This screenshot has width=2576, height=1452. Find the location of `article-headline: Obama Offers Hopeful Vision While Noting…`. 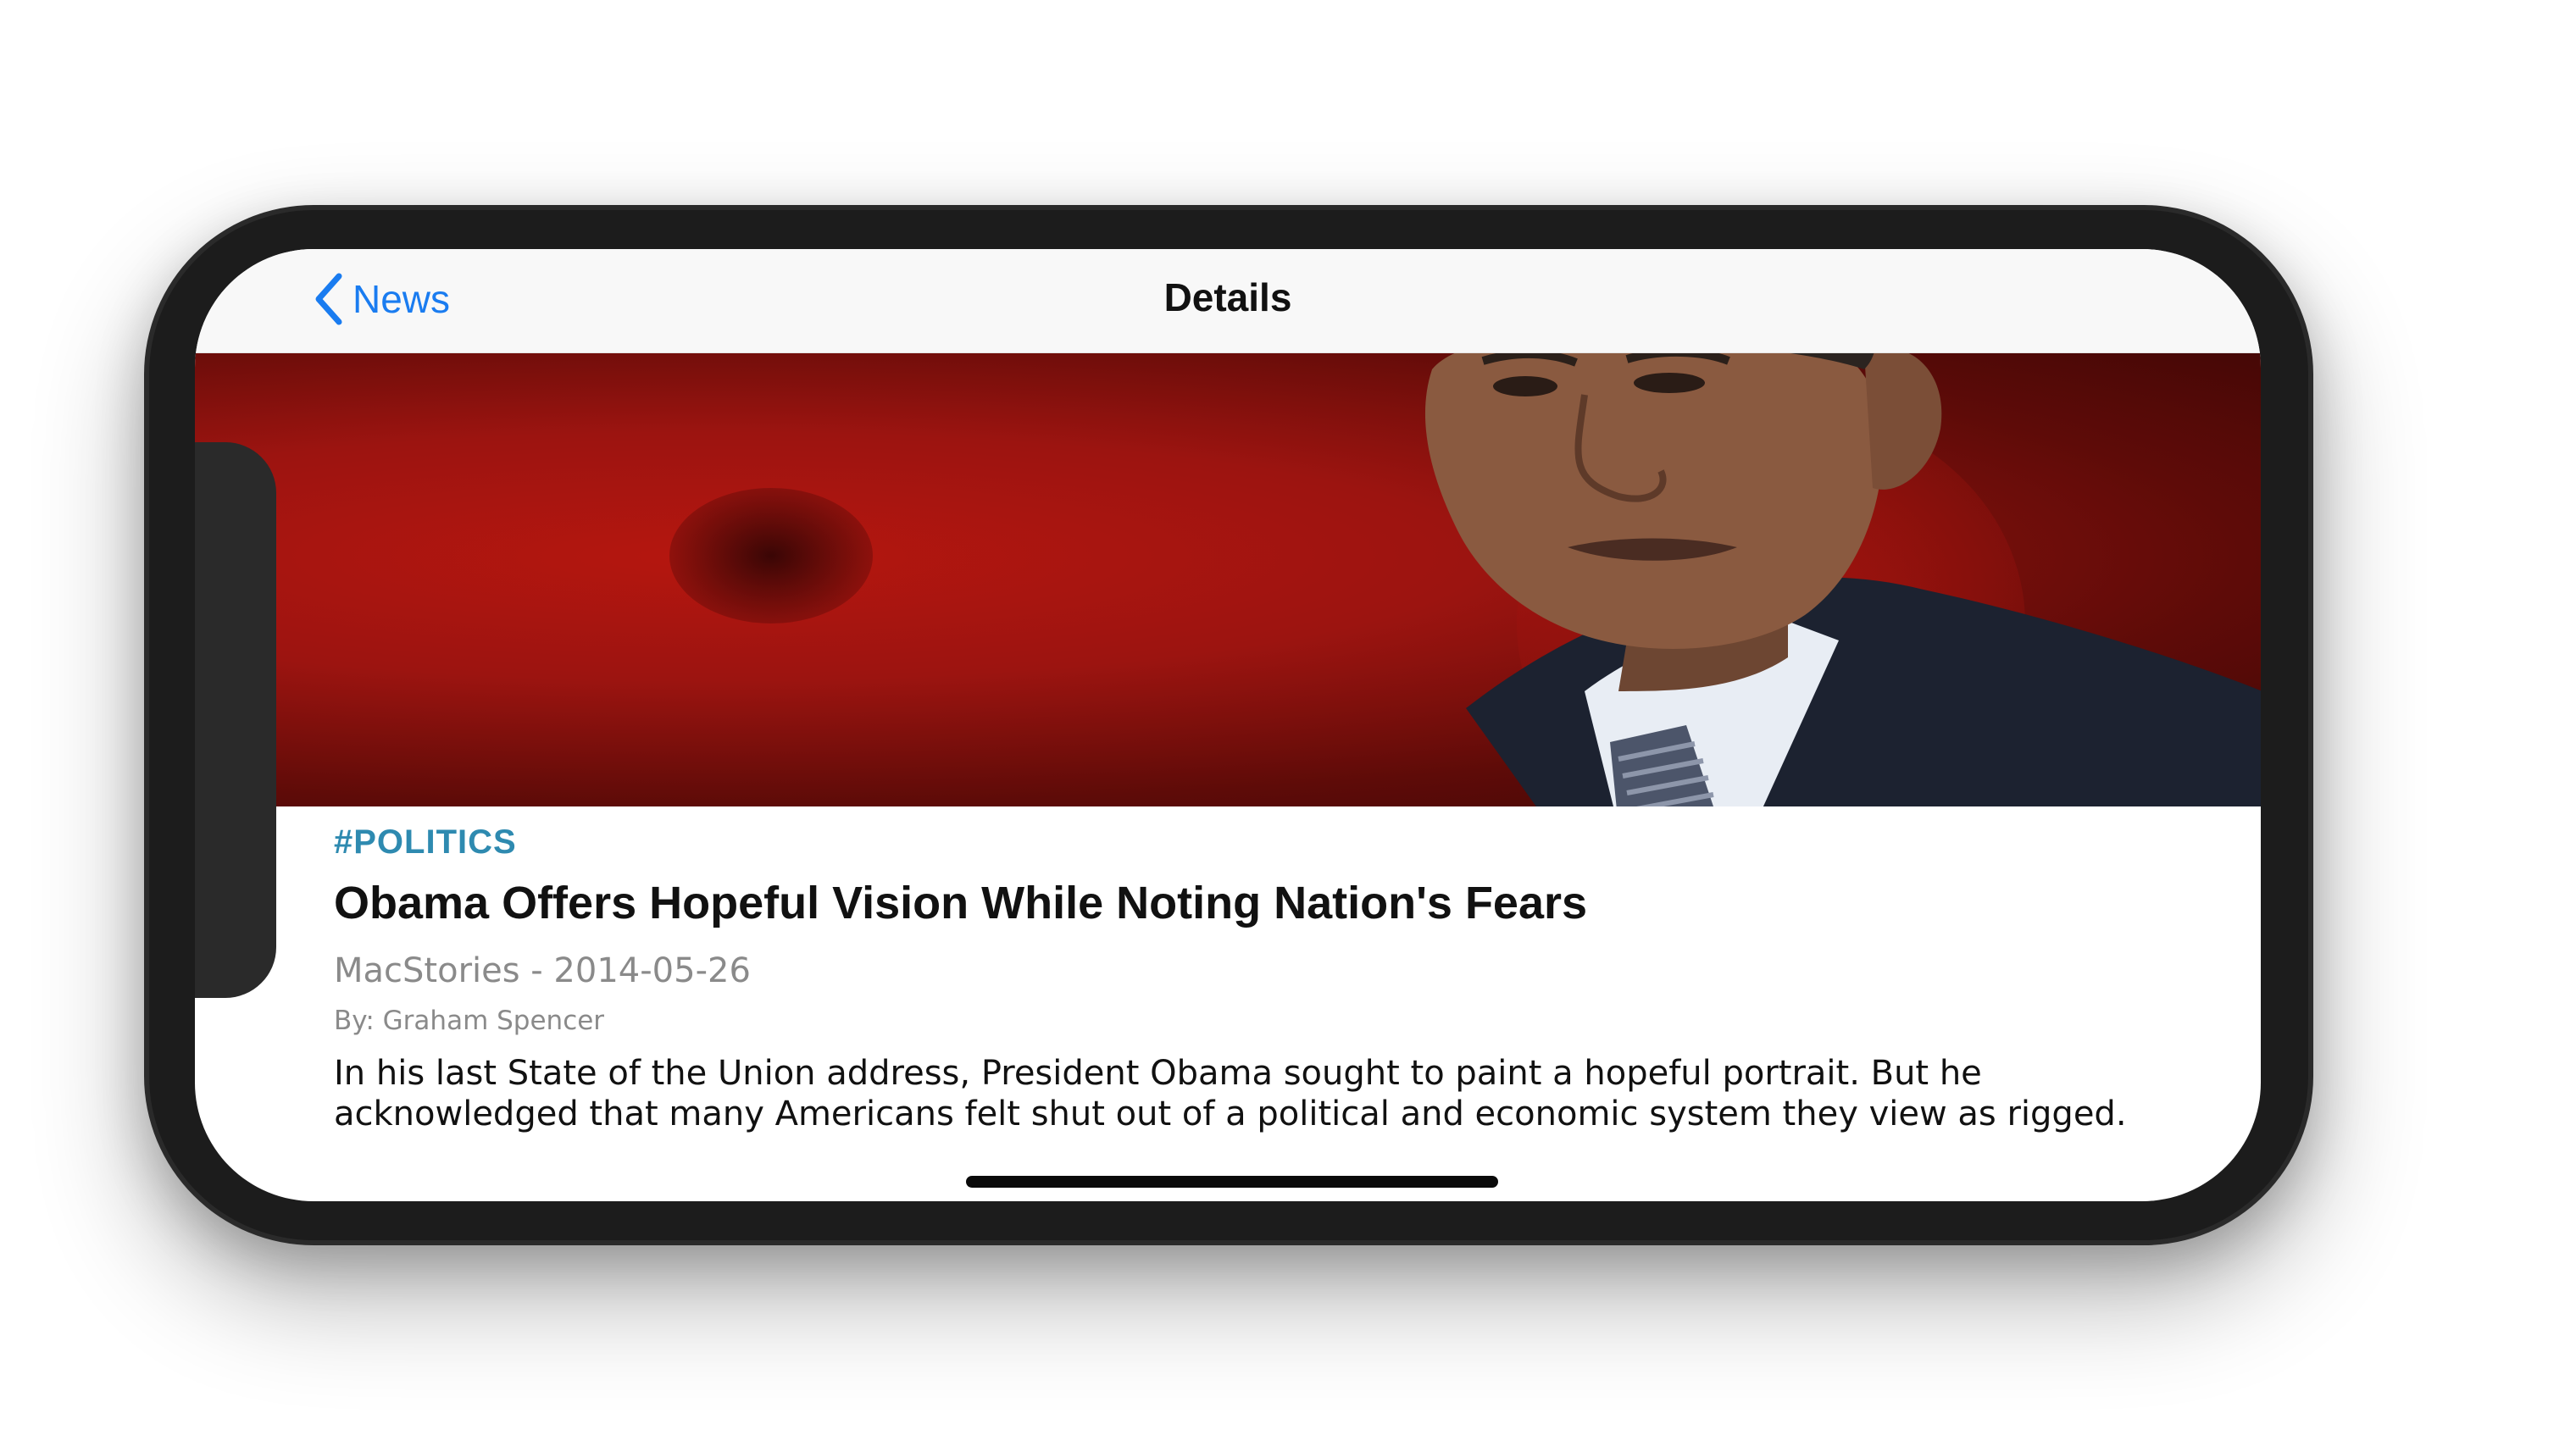

article-headline: Obama Offers Hopeful Vision While Noting… is located at coordinates (961, 903).